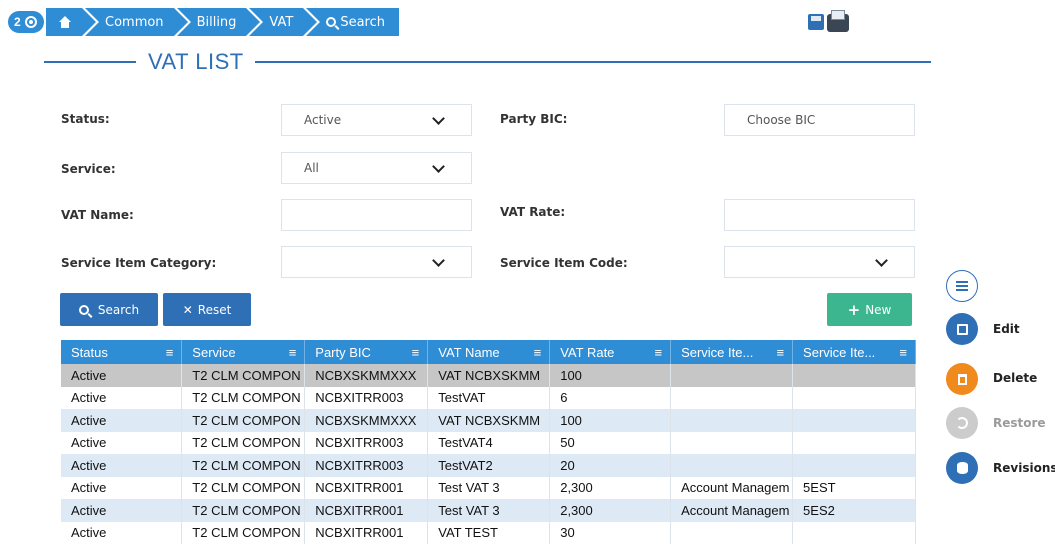 The height and width of the screenshot is (555, 1055). What do you see at coordinates (610, 397) in the screenshot?
I see `table-cell: 6` at bounding box center [610, 397].